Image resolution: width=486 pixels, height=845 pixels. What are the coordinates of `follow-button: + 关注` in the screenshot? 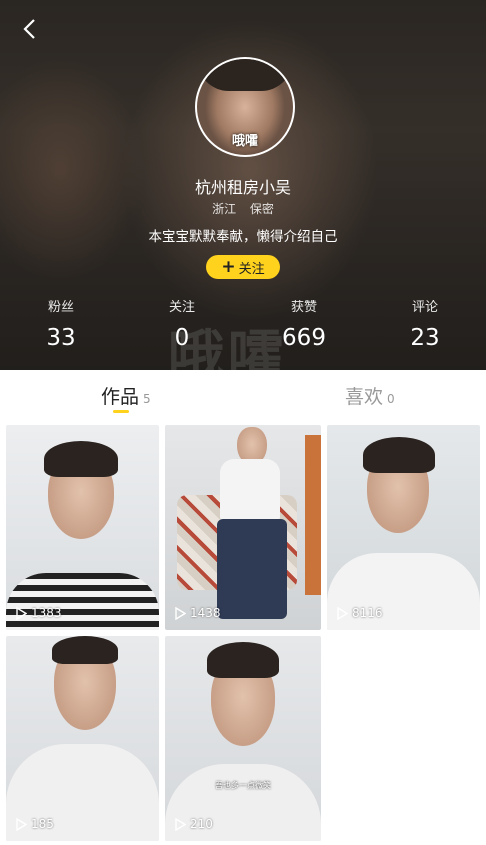 It's located at (243, 267).